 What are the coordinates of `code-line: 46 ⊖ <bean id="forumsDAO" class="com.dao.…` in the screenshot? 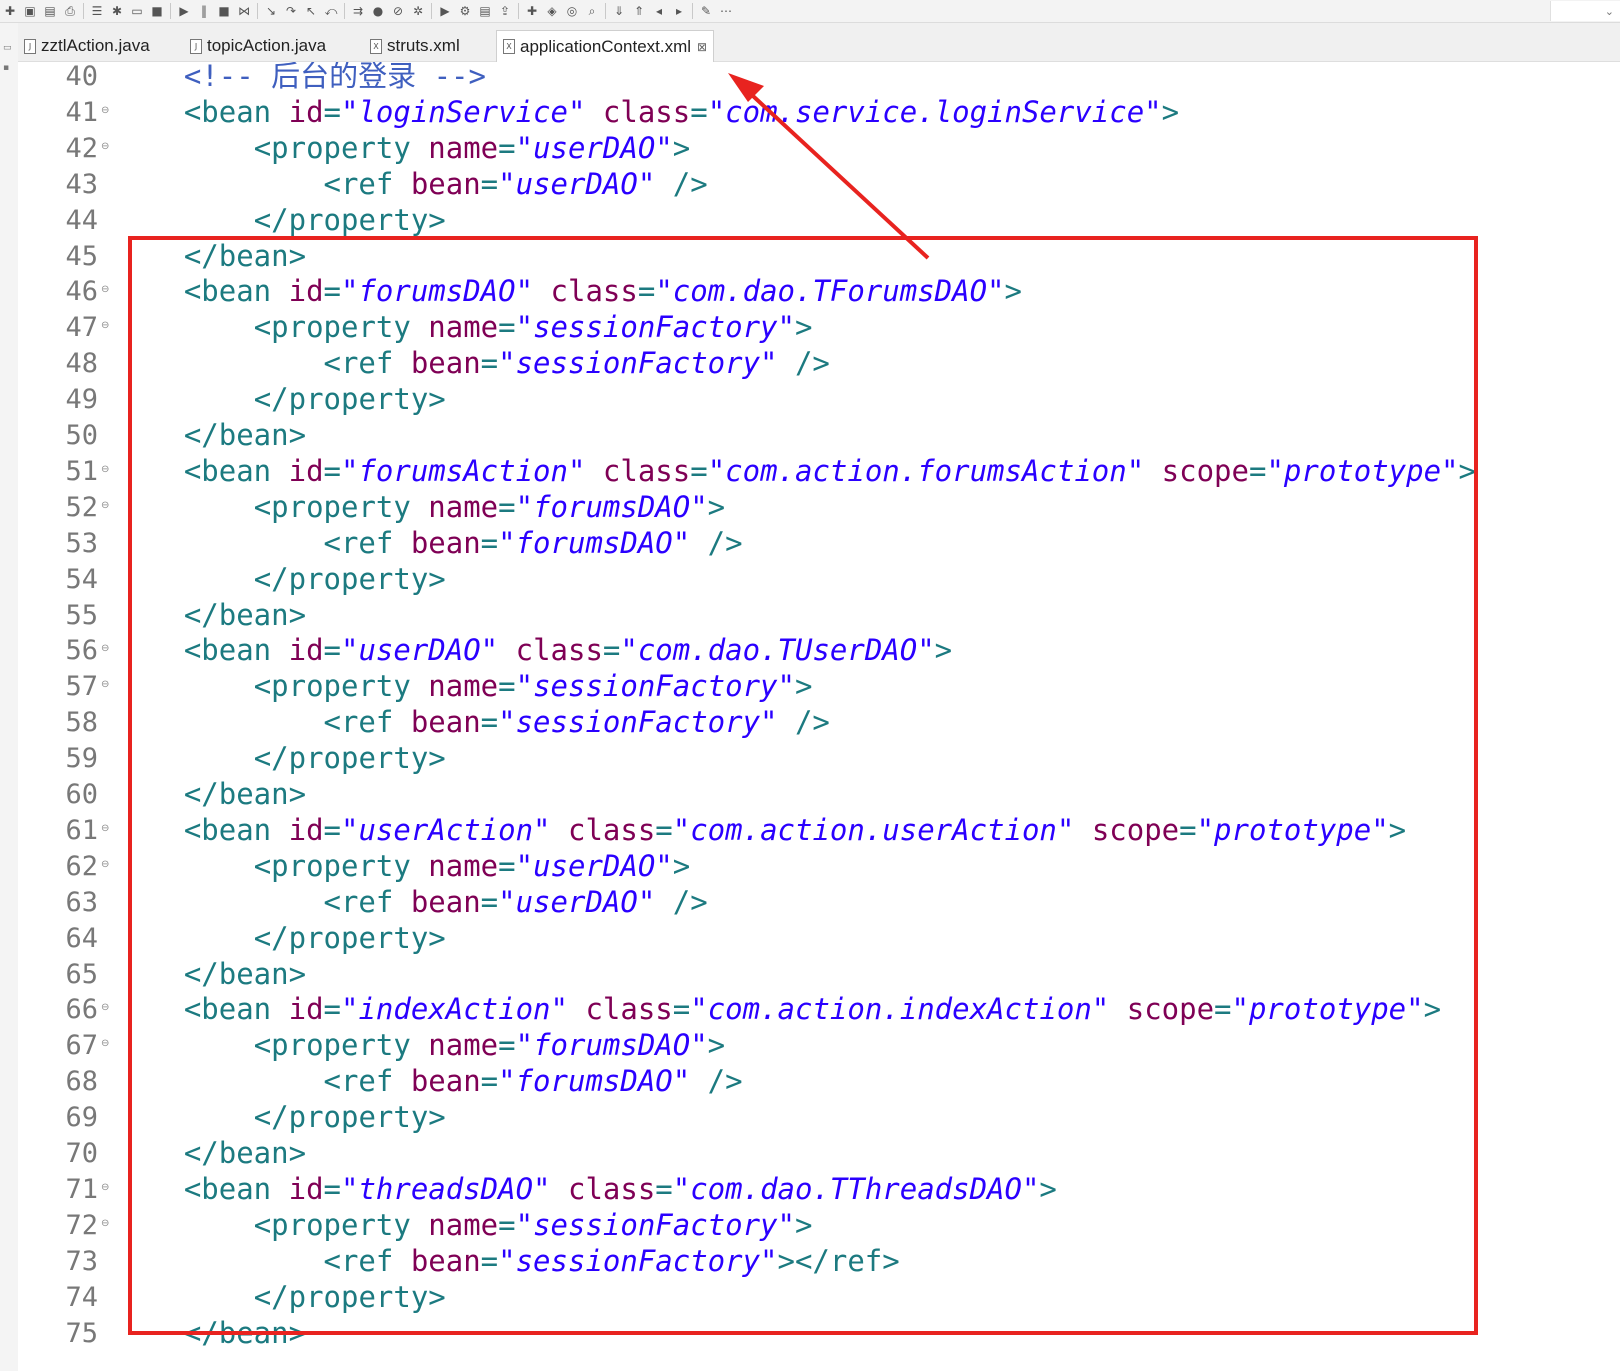 It's located at (819, 291).